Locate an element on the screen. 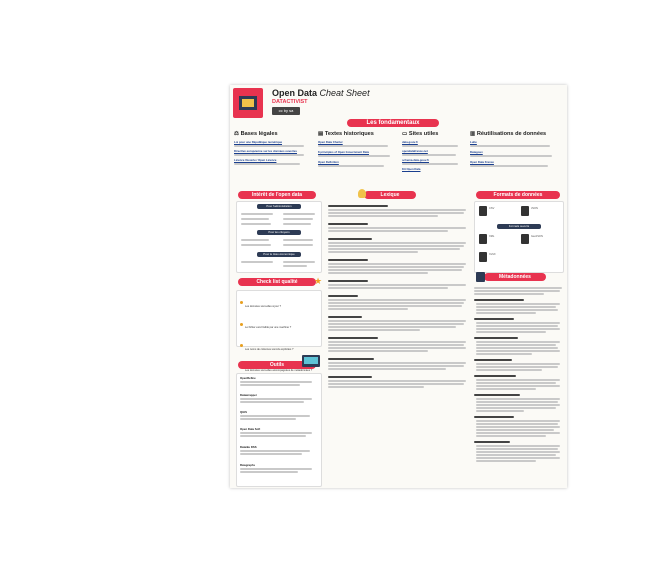 This screenshot has height=571, width=660. bases-title: ⚖ Bases légales is located at coordinates (256, 134).